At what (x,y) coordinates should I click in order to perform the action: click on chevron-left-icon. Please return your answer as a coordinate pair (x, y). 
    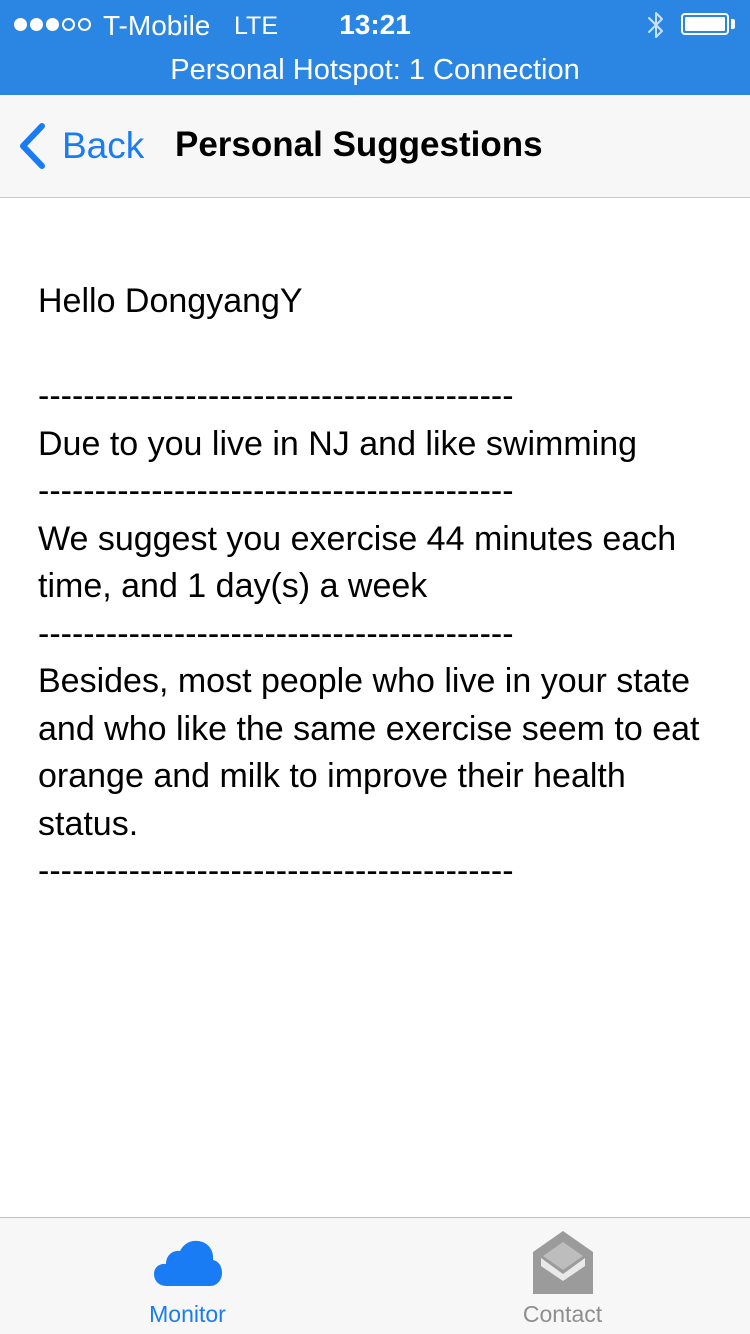
    Looking at the image, I should click on (32, 146).